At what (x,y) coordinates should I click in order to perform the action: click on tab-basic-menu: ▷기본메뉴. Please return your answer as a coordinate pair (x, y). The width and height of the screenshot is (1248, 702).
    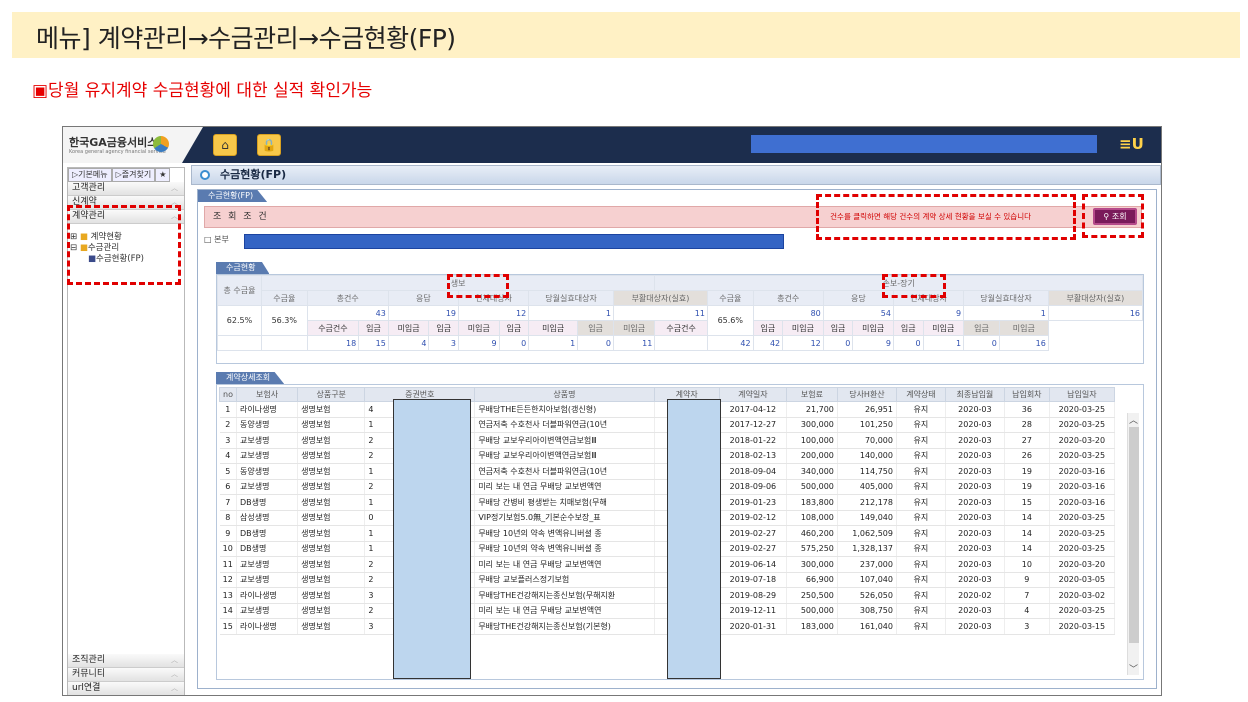
    Looking at the image, I should click on (90, 175).